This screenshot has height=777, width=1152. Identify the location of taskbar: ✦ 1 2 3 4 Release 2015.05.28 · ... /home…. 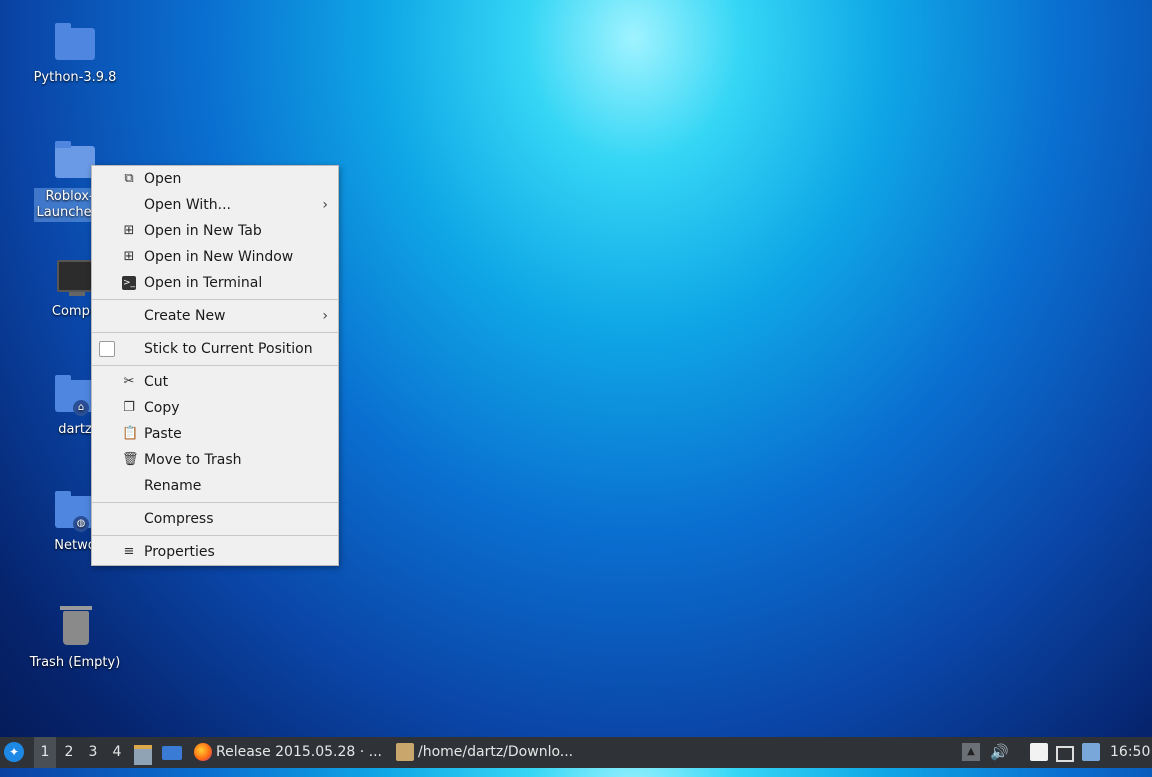
(576, 752).